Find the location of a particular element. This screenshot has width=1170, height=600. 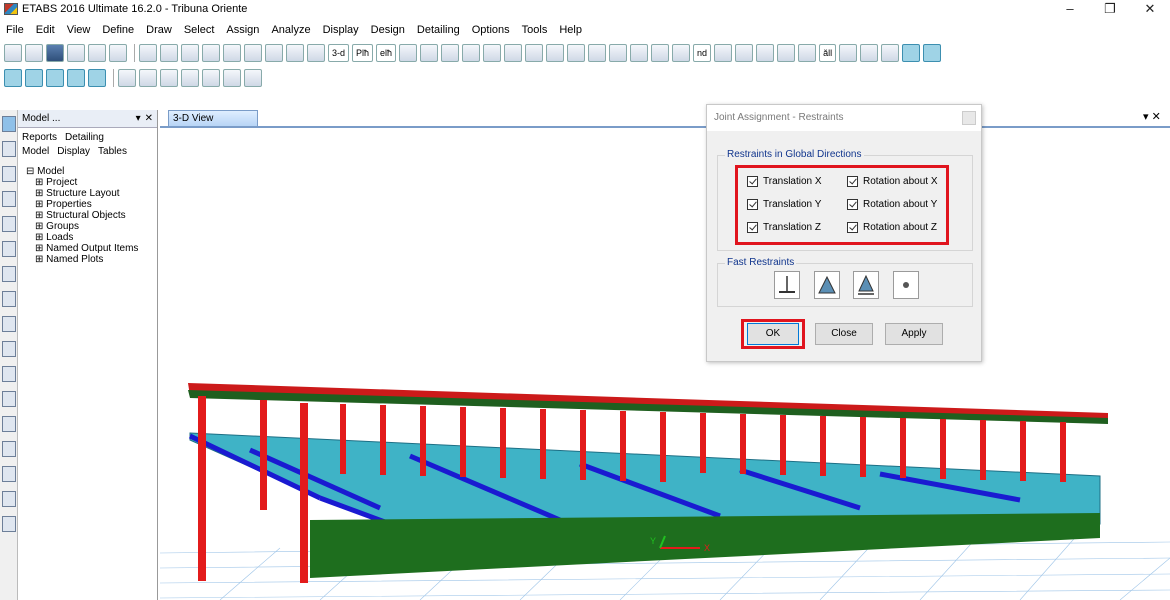

tree-item-loads: ⊞ Loads is located at coordinates (91, 237).